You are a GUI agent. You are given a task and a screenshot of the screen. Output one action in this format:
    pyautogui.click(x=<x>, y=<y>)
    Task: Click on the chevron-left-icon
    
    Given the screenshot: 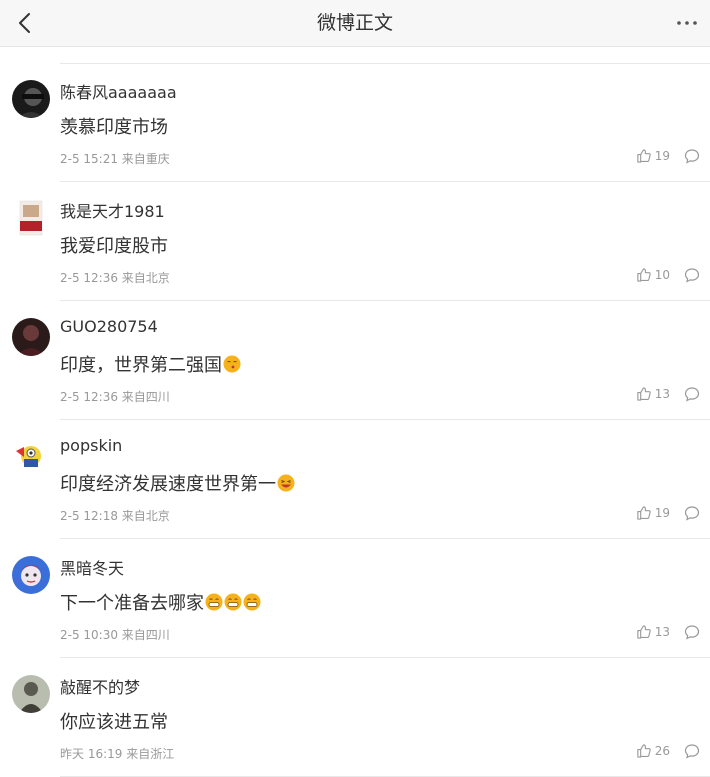 What is the action you would take?
    pyautogui.click(x=24, y=23)
    